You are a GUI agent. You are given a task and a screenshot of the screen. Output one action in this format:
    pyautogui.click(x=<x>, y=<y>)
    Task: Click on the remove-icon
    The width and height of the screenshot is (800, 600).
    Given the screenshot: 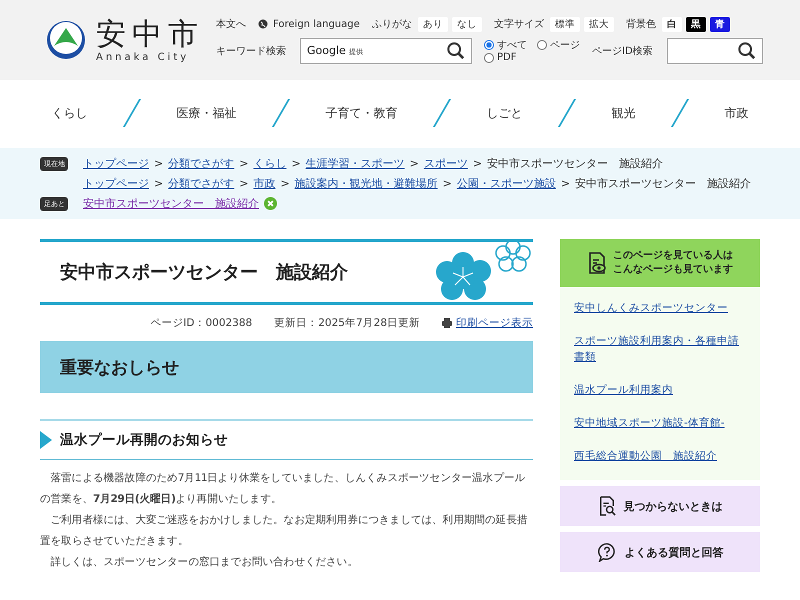 What is the action you would take?
    pyautogui.click(x=270, y=203)
    